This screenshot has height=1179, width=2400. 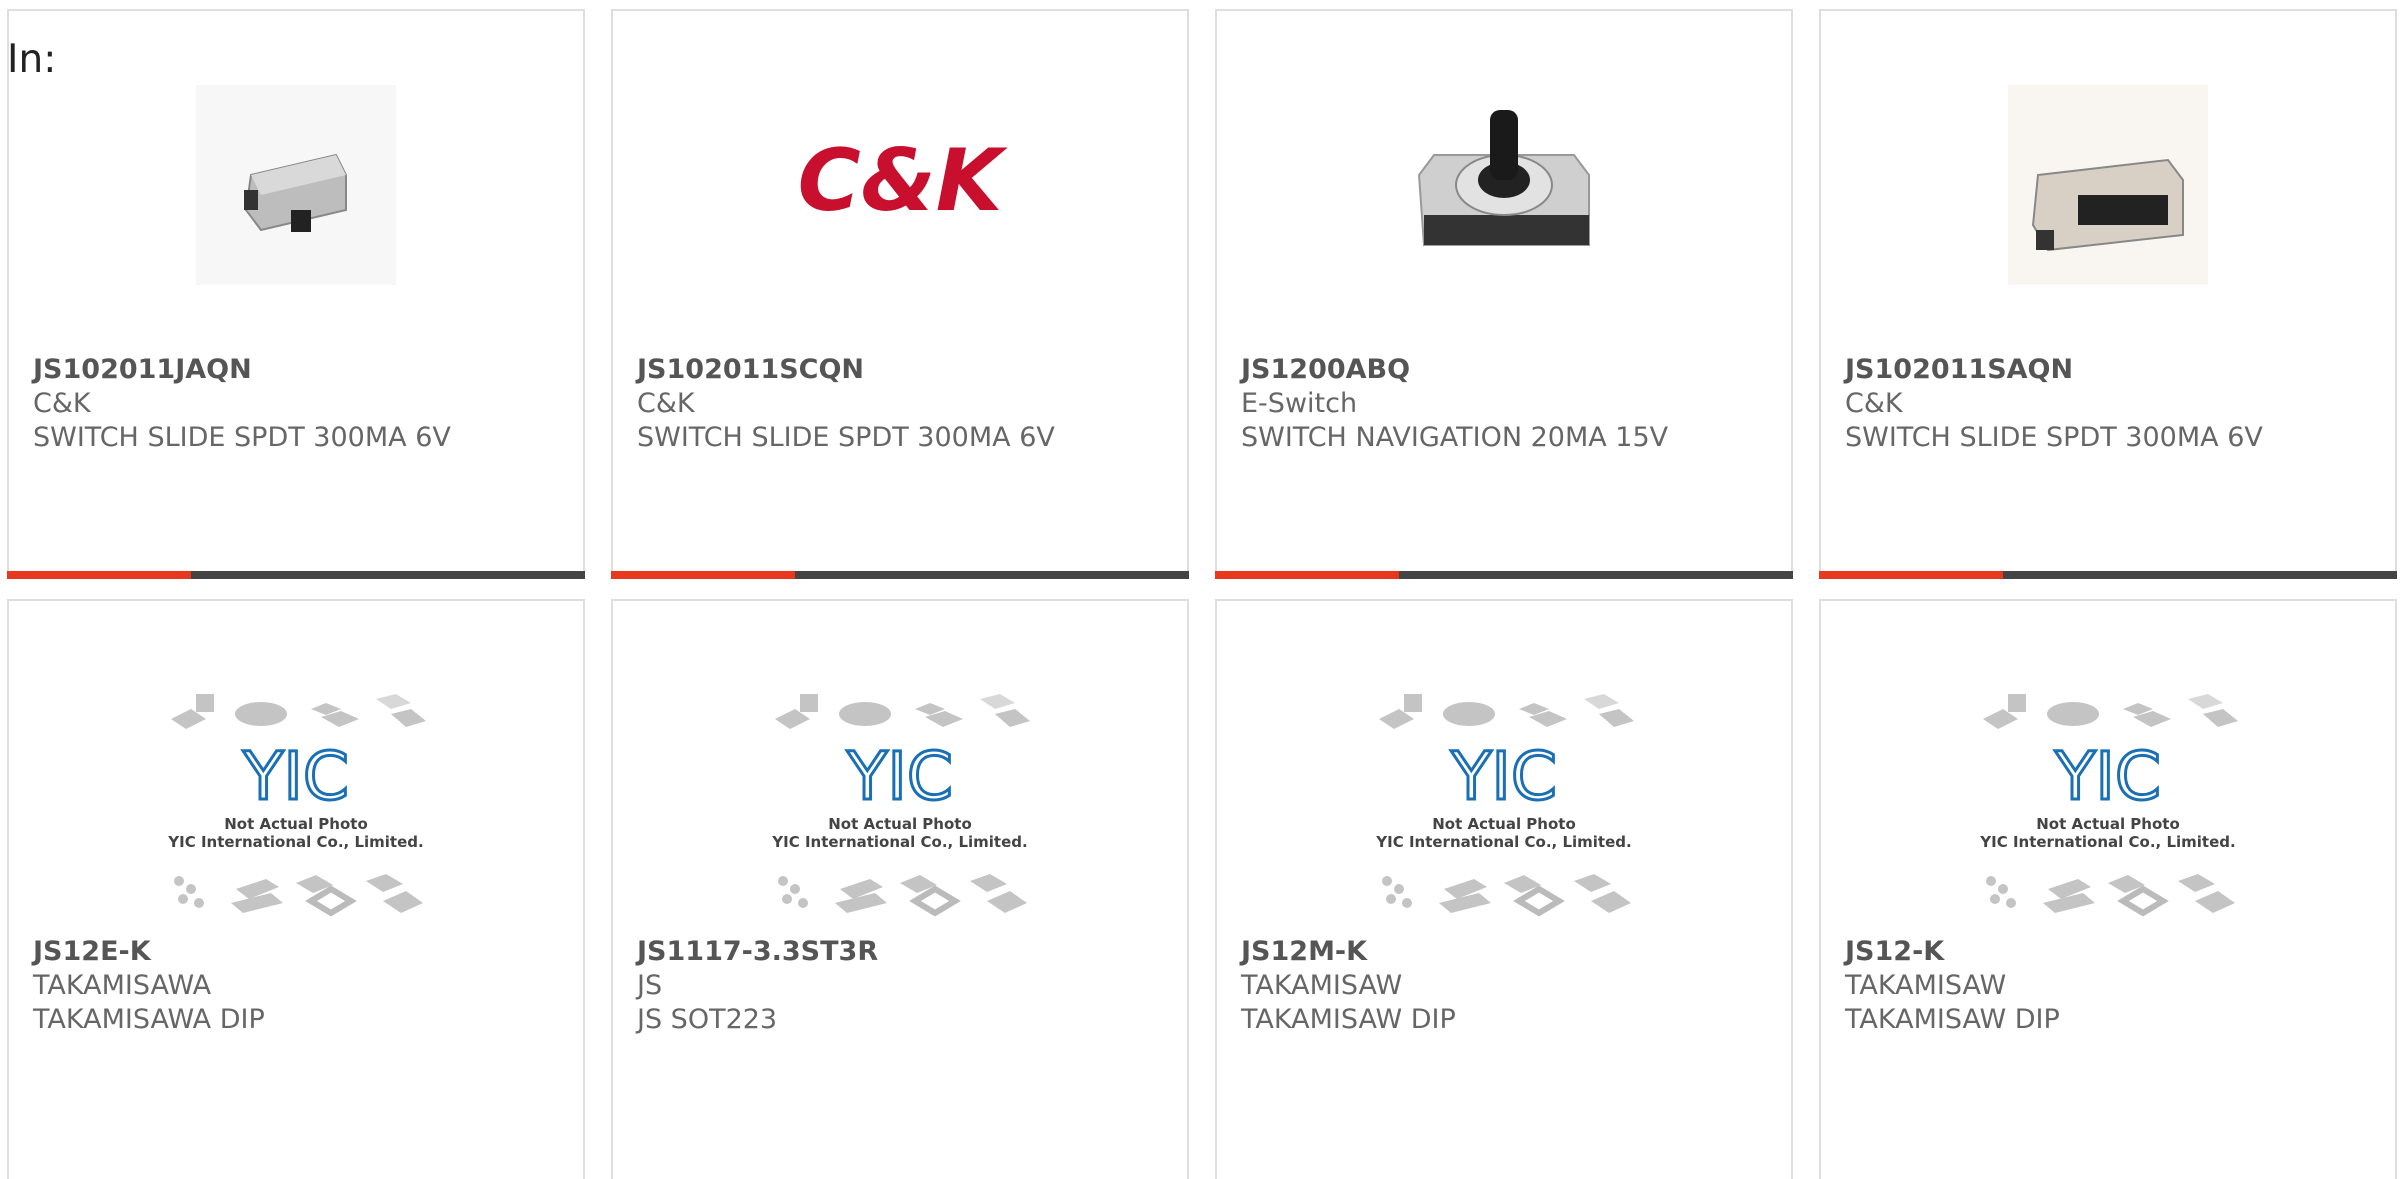 I want to click on product-image: C&K, so click(x=900, y=188).